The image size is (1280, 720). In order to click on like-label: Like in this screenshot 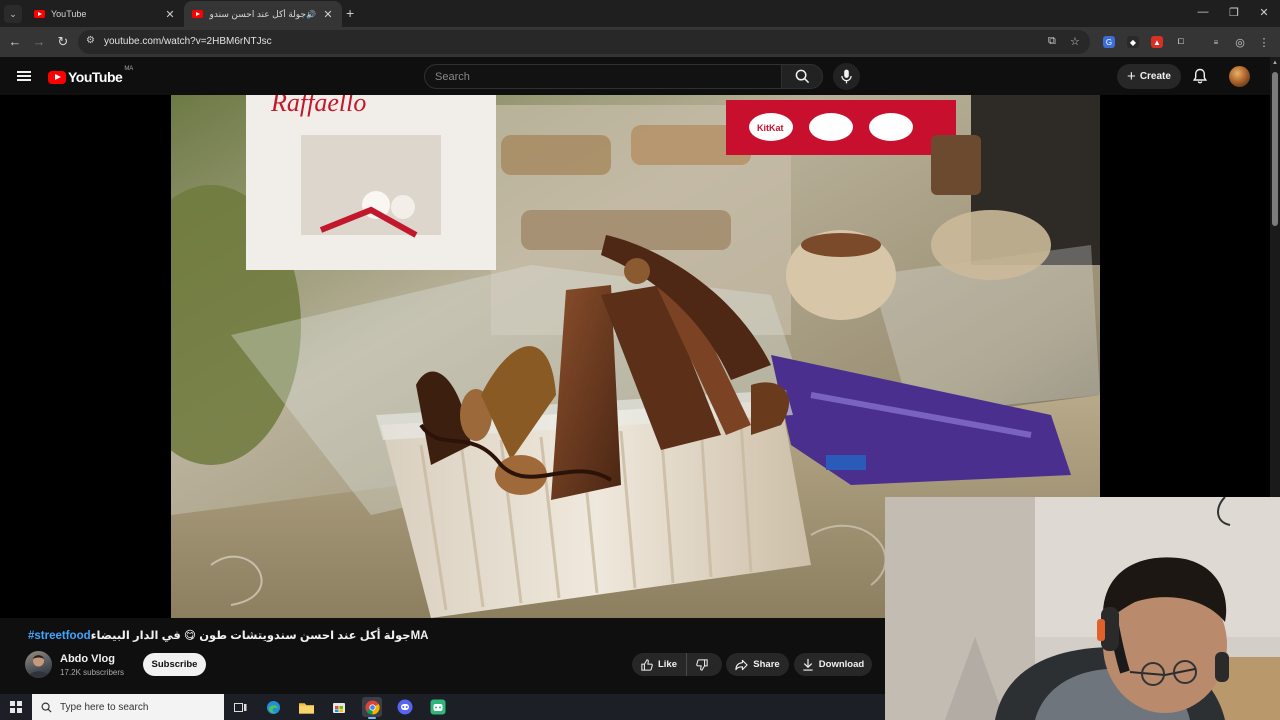, I will do `click(667, 664)`.